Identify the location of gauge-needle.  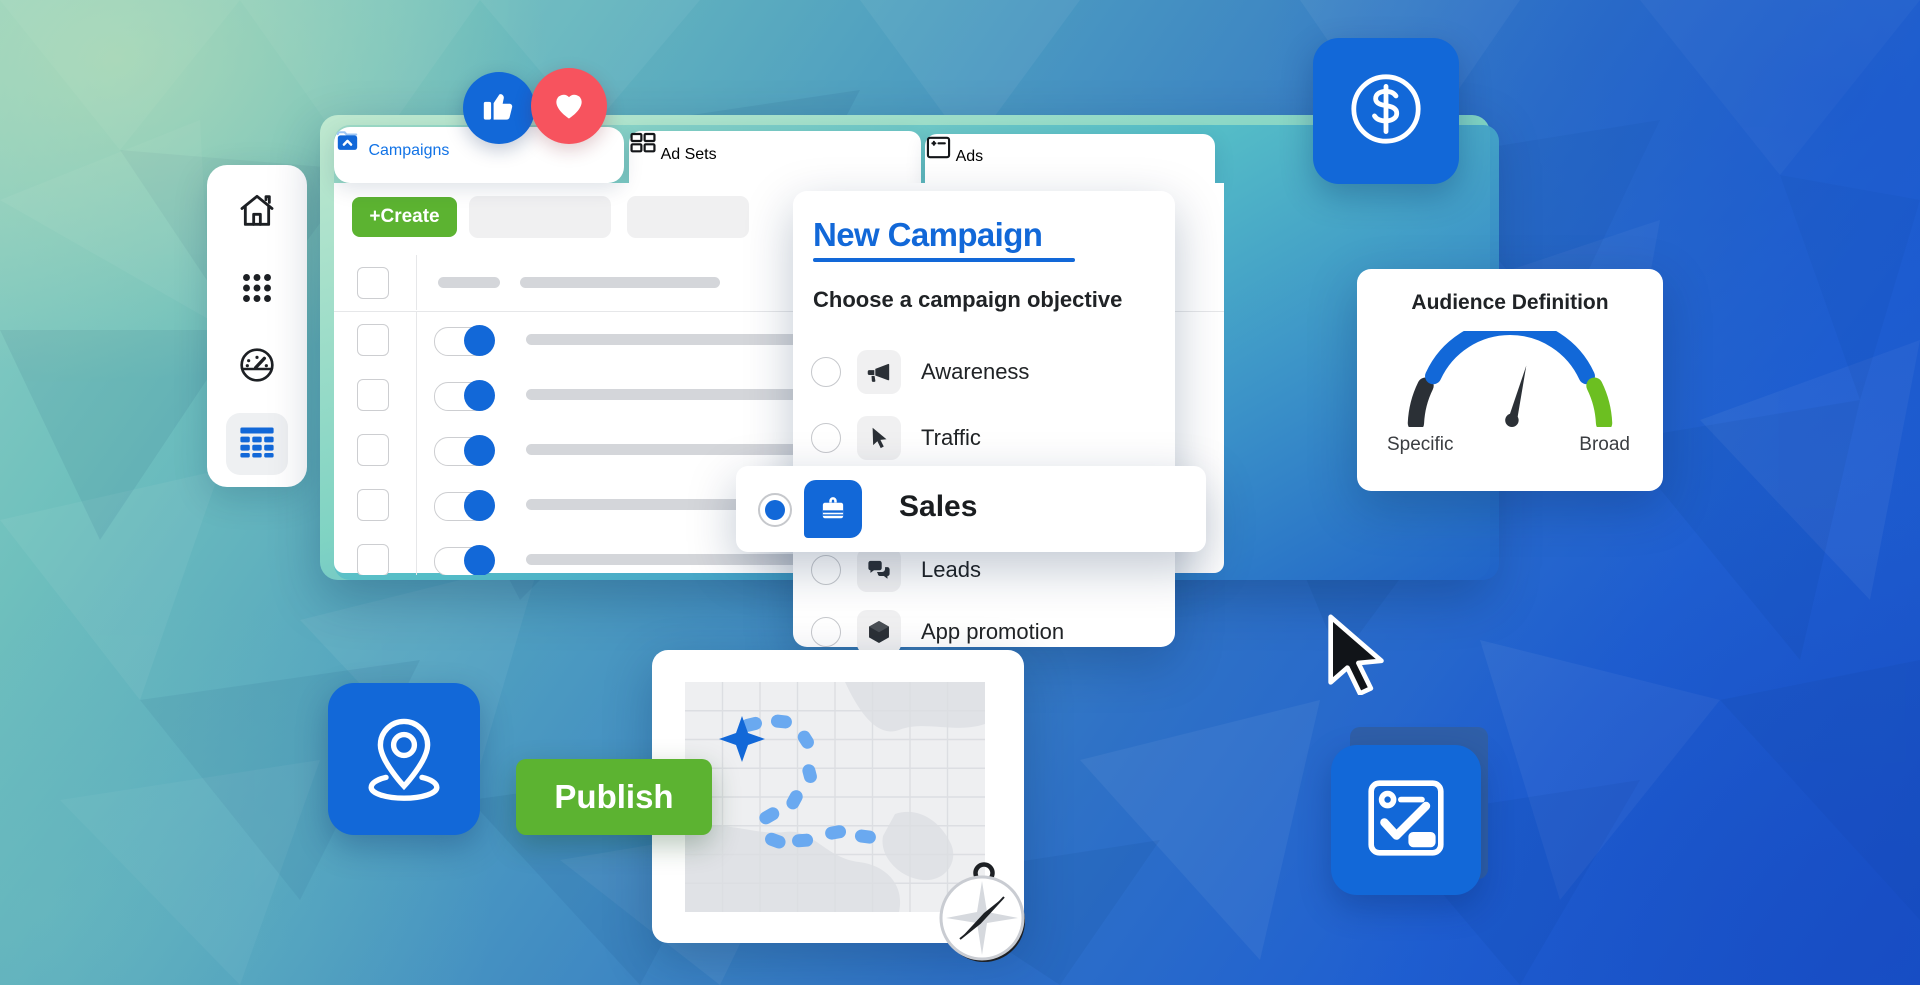
(1517, 394).